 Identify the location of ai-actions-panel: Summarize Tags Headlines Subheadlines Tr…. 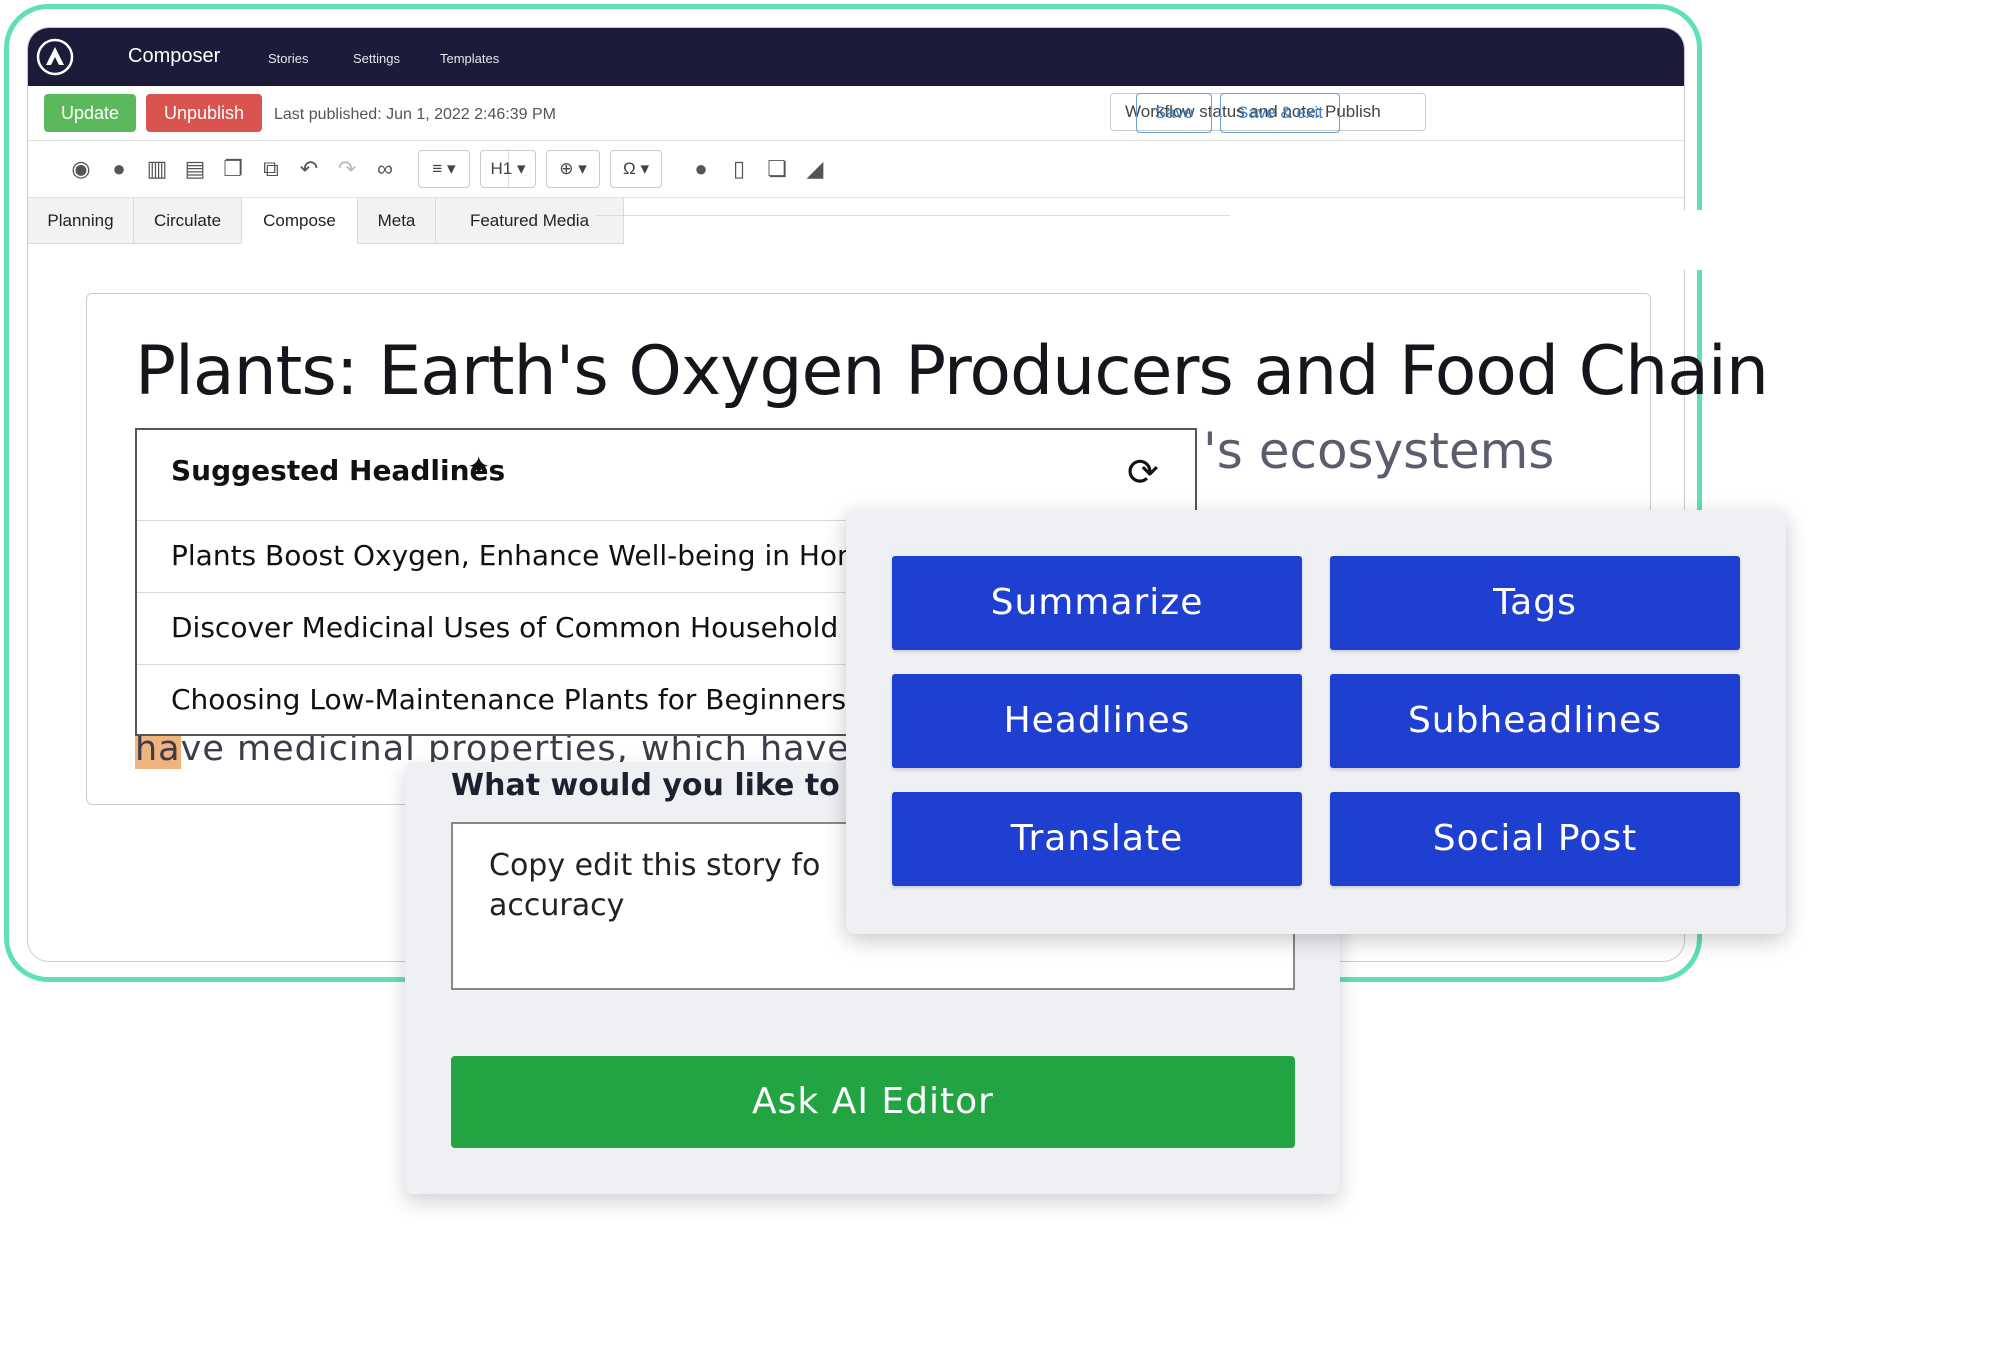
(1316, 722).